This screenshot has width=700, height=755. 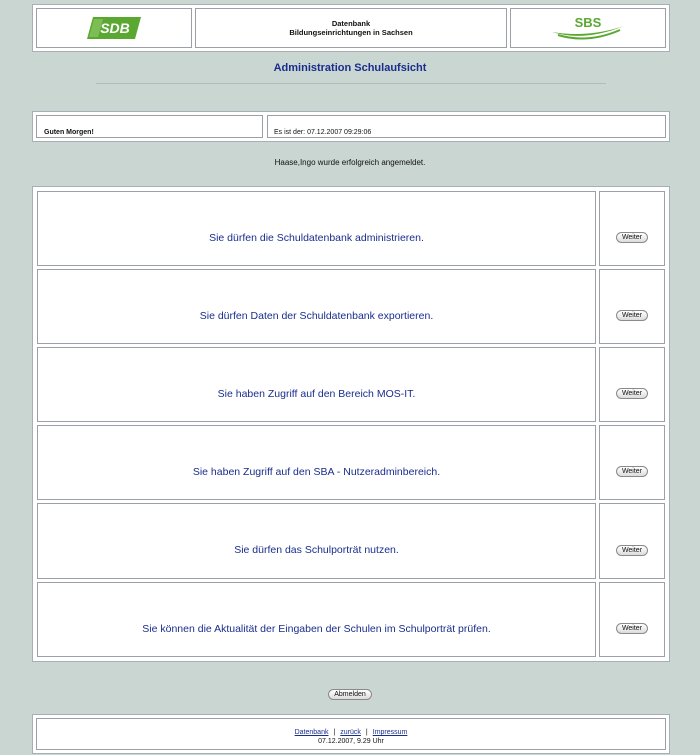 I want to click on footer-links: Datenbank | zurück | Impressum, so click(x=351, y=732).